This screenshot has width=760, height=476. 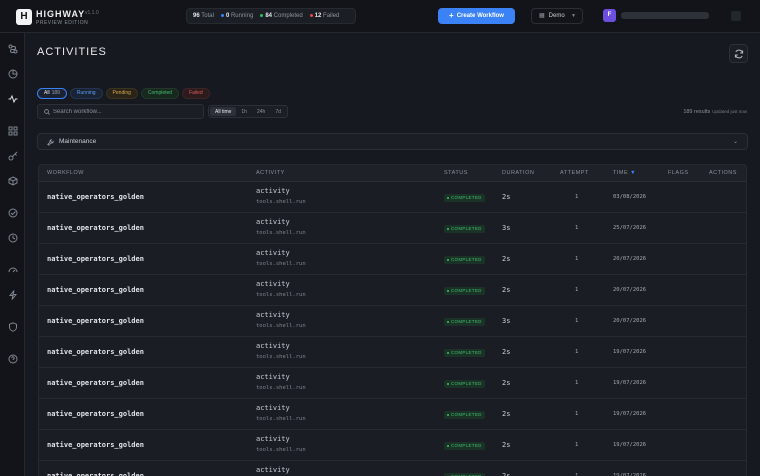 I want to click on keys-icon, so click(x=12, y=156).